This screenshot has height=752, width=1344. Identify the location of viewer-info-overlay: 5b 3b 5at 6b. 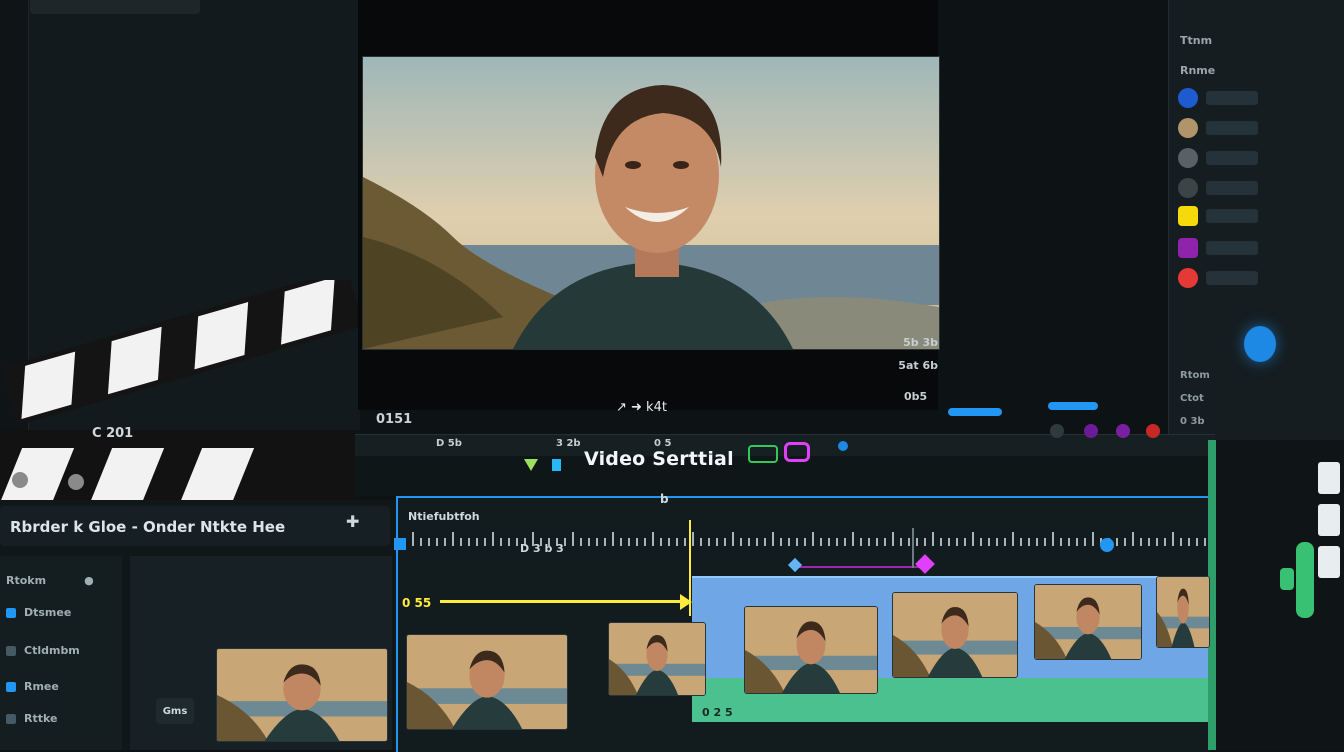
(888, 358).